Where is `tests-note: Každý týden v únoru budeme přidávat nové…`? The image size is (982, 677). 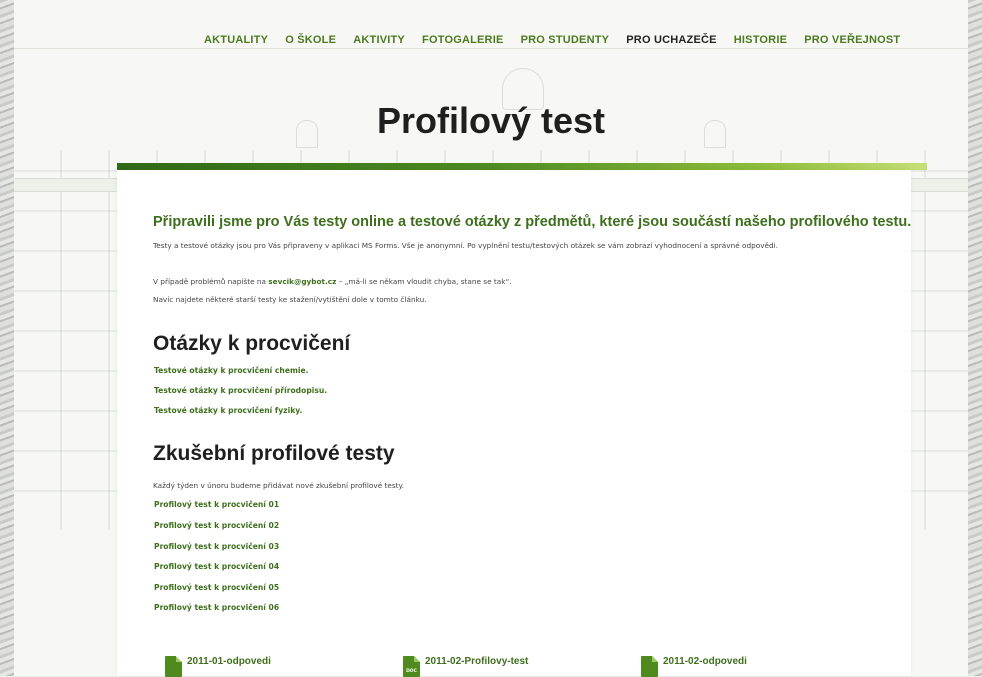
tests-note: Každý týden v únoru budeme přidávat nové… is located at coordinates (279, 485).